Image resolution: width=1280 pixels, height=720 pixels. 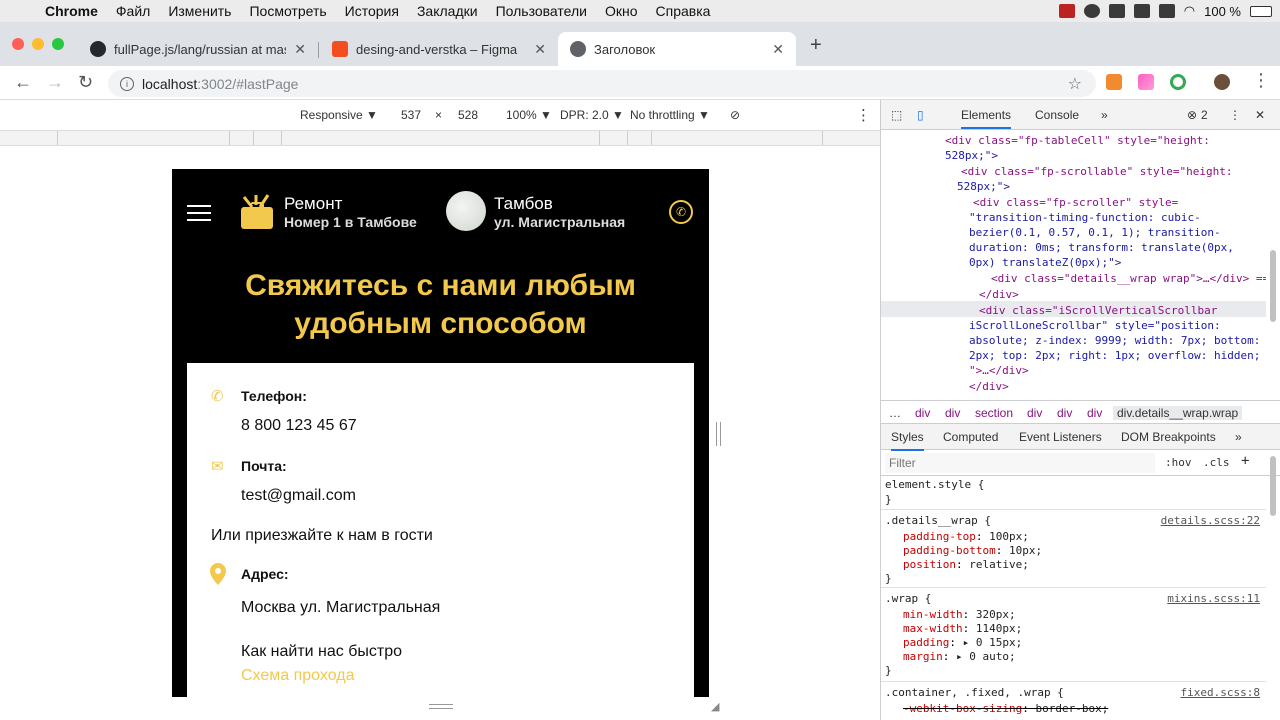 What do you see at coordinates (920, 115) in the screenshot?
I see `device-toolbar-toggle-icon: ▯` at bounding box center [920, 115].